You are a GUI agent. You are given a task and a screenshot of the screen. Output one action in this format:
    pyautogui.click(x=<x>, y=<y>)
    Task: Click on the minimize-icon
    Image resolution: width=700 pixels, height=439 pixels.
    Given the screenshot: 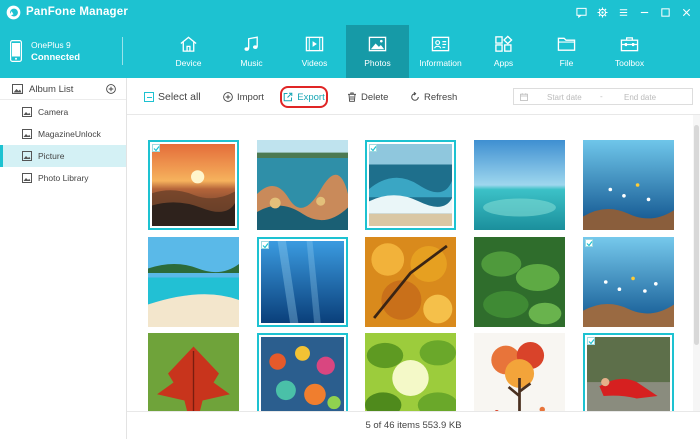 What is the action you would take?
    pyautogui.click(x=644, y=12)
    